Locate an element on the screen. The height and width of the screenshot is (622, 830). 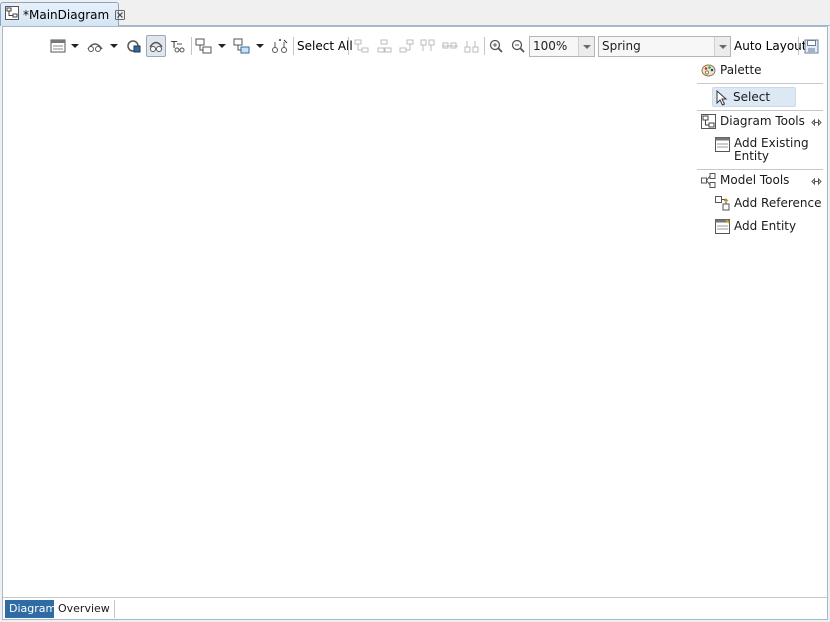
arrange-icon is located at coordinates (242, 46).